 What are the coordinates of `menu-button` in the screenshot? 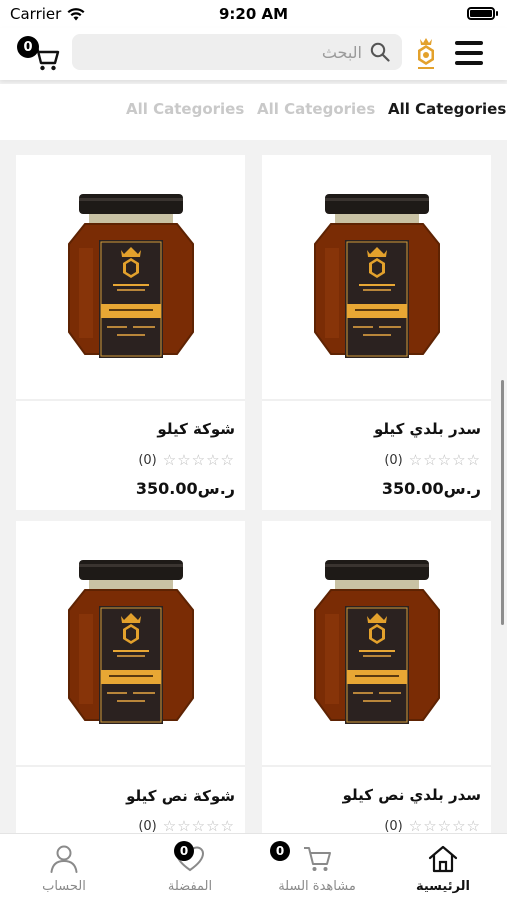 It's located at (469, 53).